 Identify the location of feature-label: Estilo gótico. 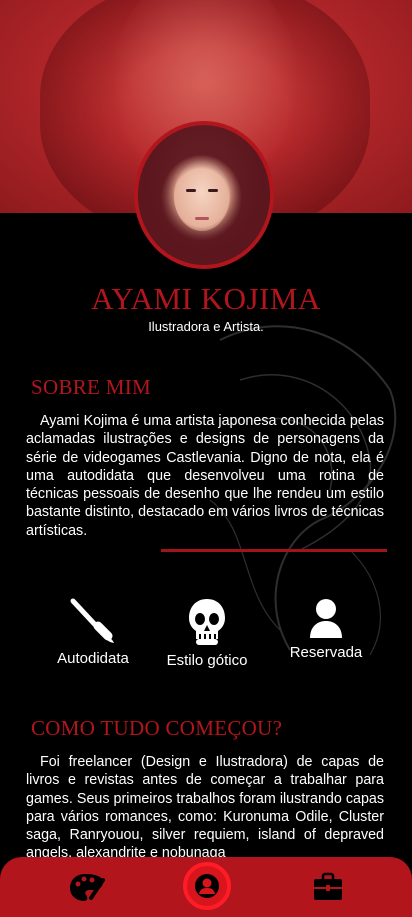
(207, 660).